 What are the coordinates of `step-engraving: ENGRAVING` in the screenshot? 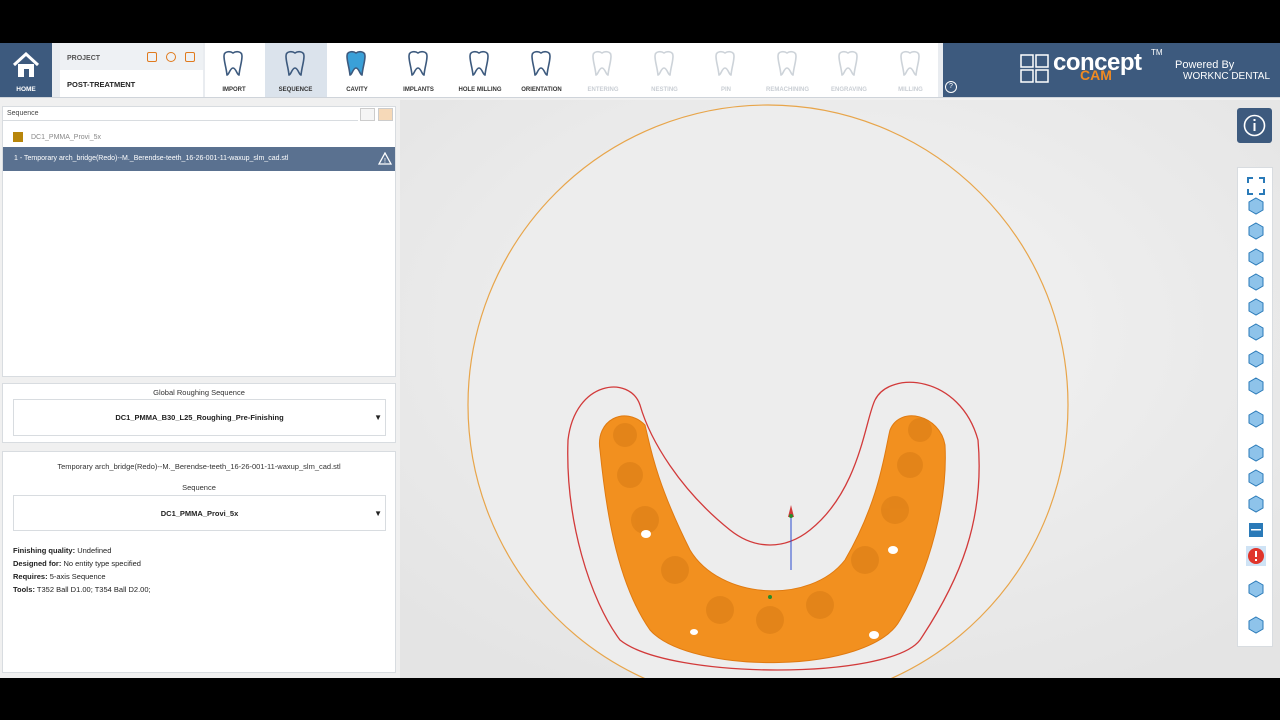 It's located at (849, 70).